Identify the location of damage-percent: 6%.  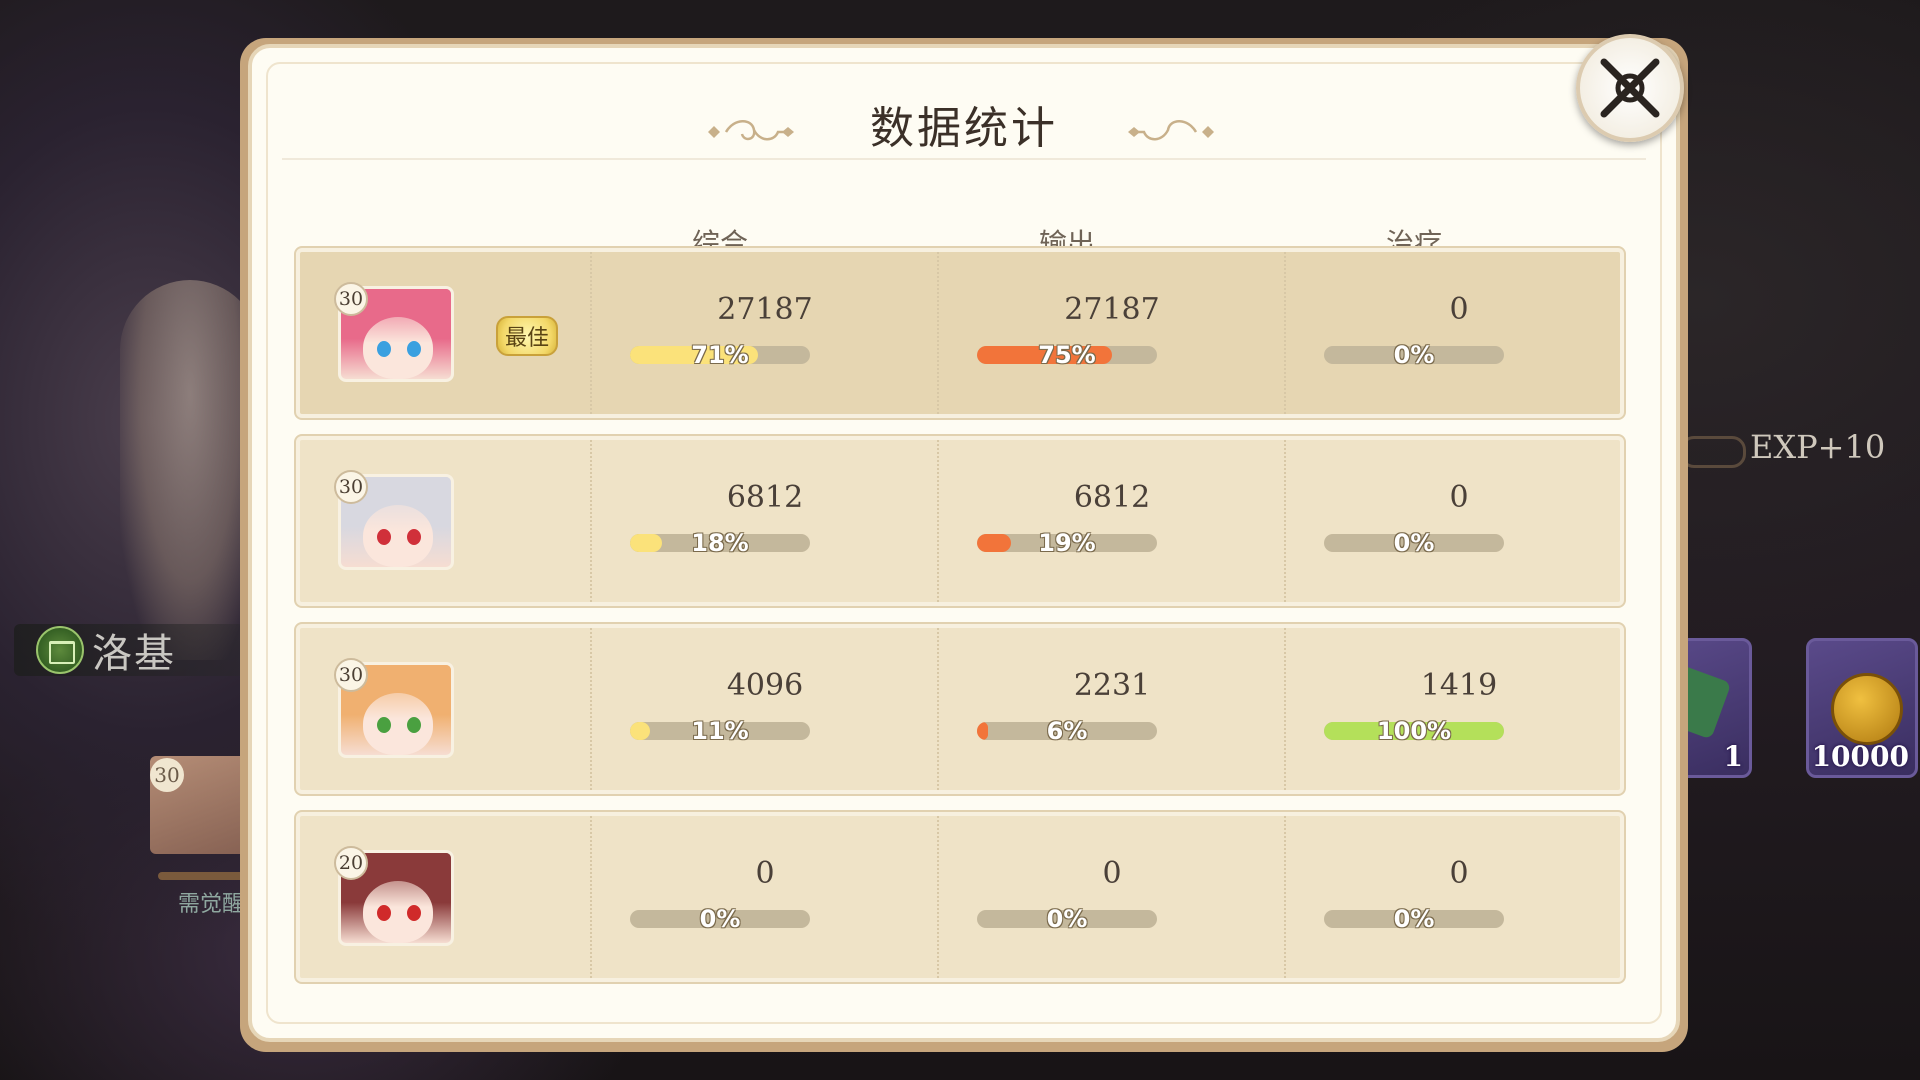
(1067, 731).